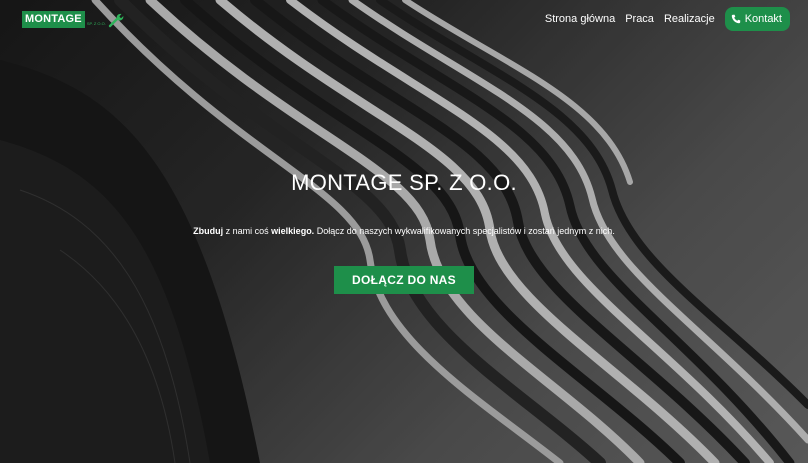 The width and height of the screenshot is (808, 463). Describe the element at coordinates (404, 182) in the screenshot. I see `hero-title: MONTAGE SP. Z O.O.` at that location.